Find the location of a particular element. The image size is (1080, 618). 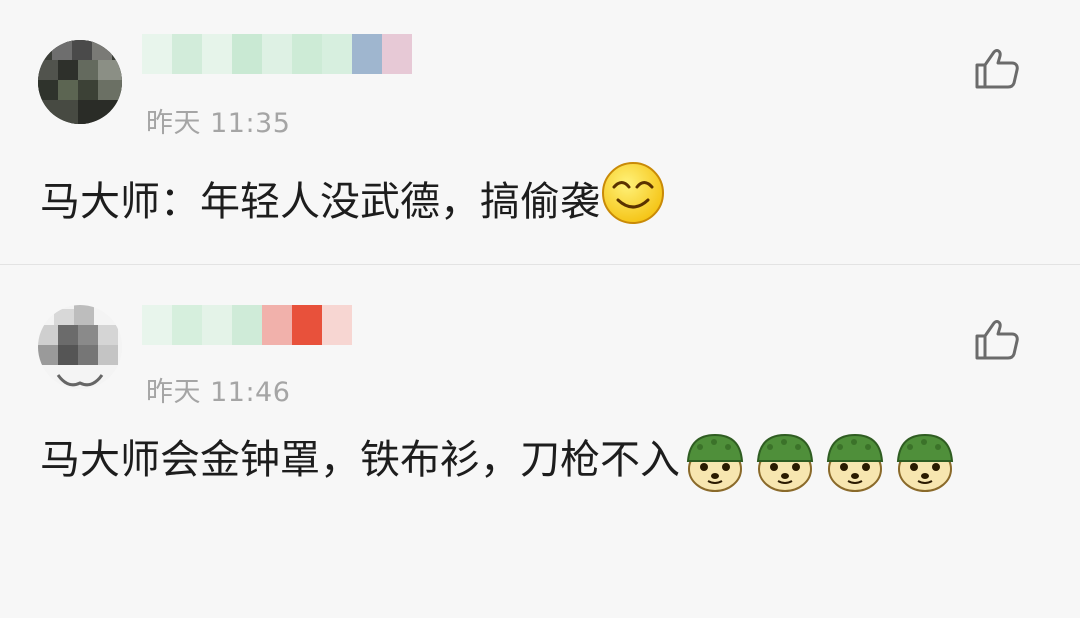

comment-timestamp: 昨天 11:35 is located at coordinates (218, 123).